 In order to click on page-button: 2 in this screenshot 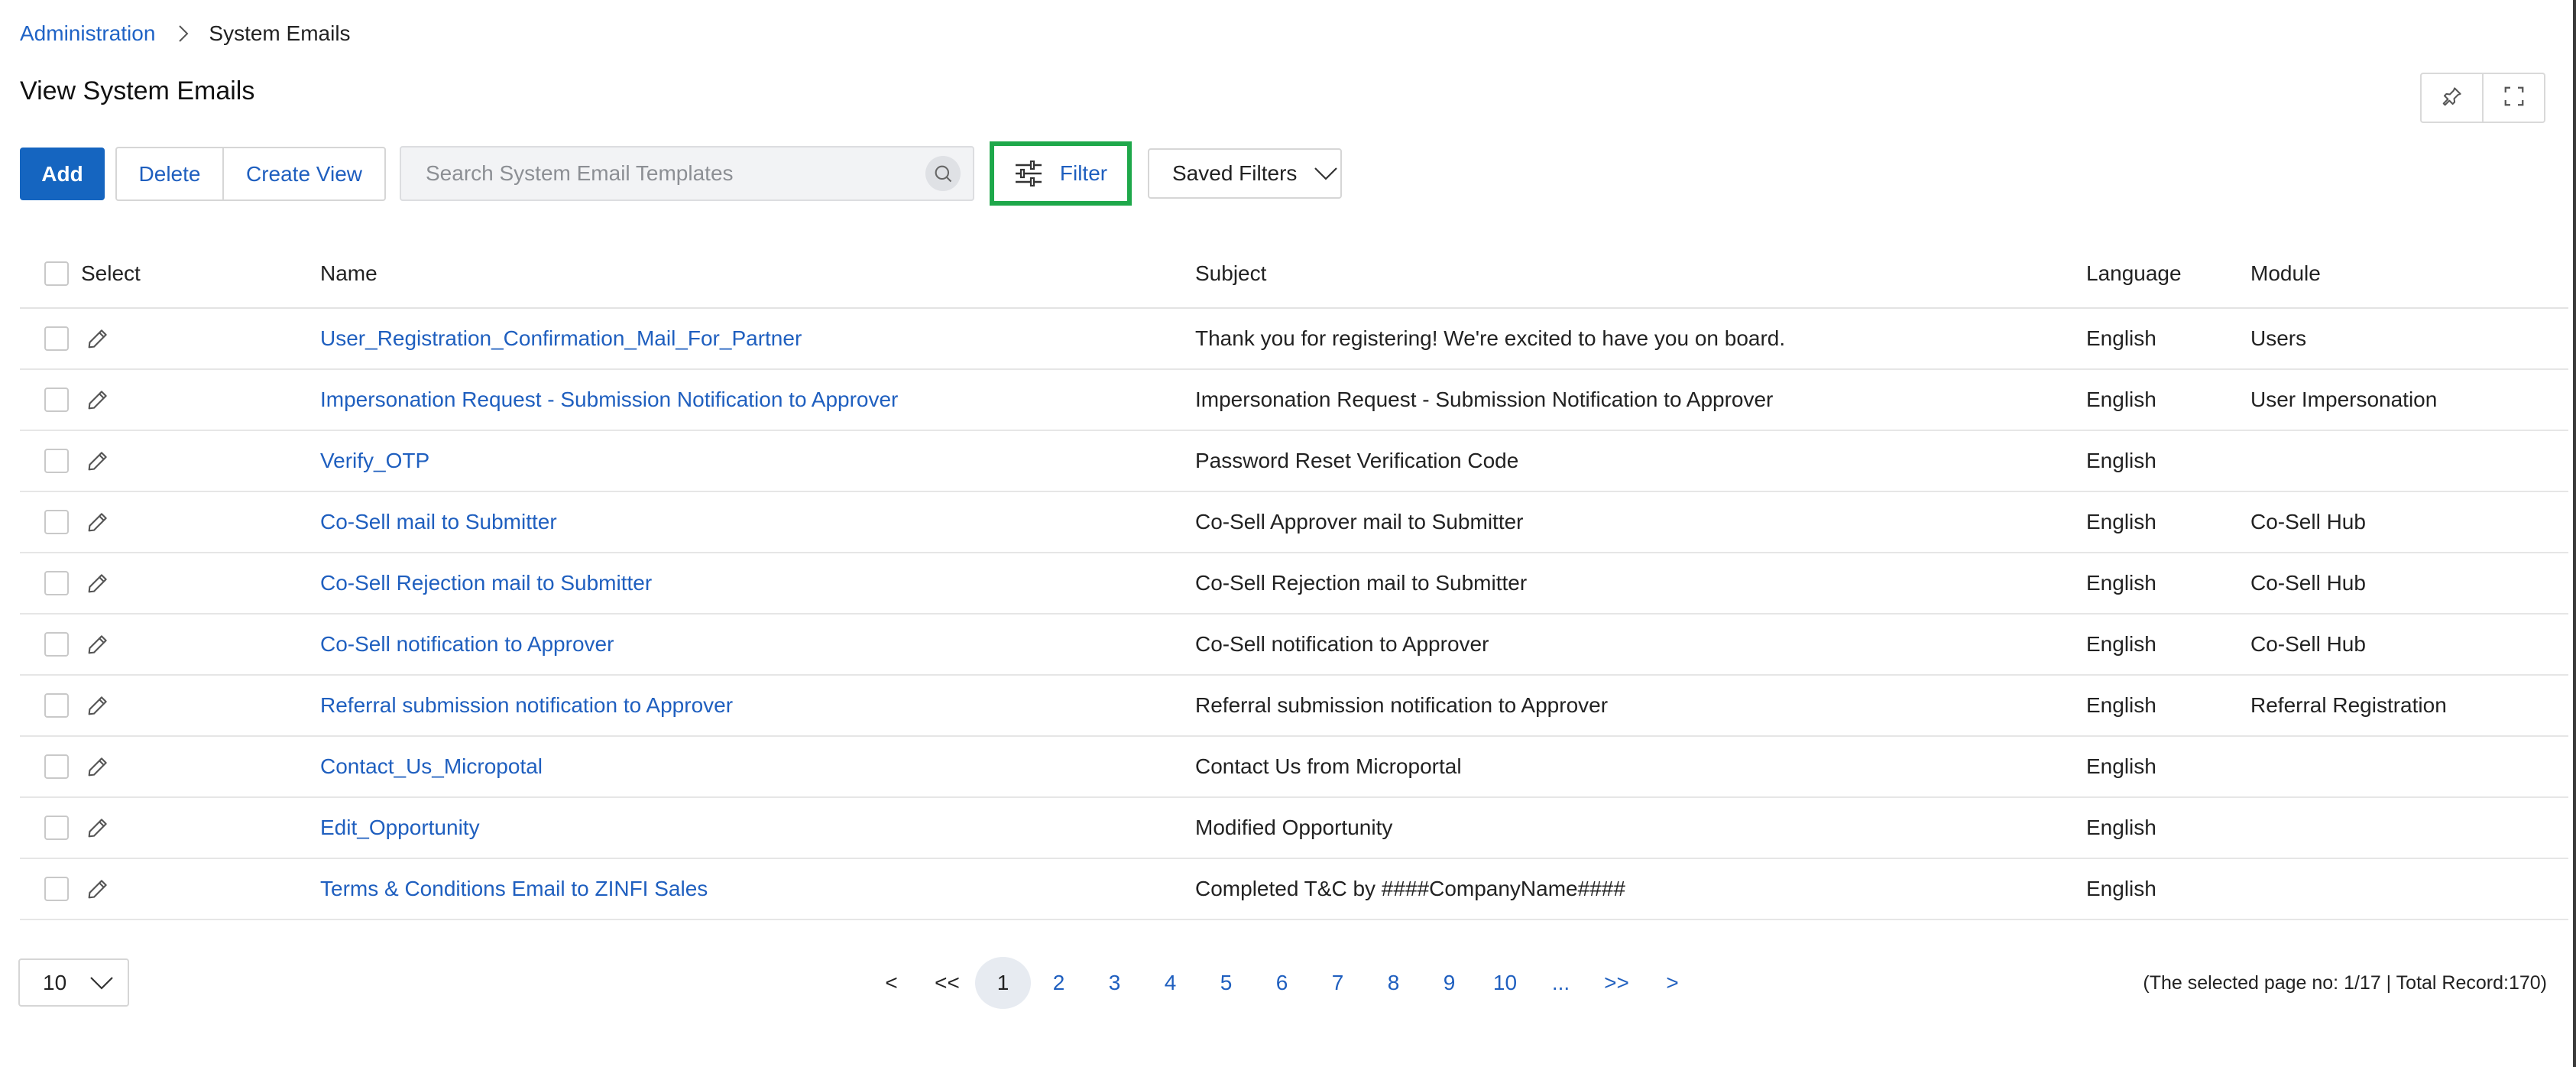, I will do `click(1059, 983)`.